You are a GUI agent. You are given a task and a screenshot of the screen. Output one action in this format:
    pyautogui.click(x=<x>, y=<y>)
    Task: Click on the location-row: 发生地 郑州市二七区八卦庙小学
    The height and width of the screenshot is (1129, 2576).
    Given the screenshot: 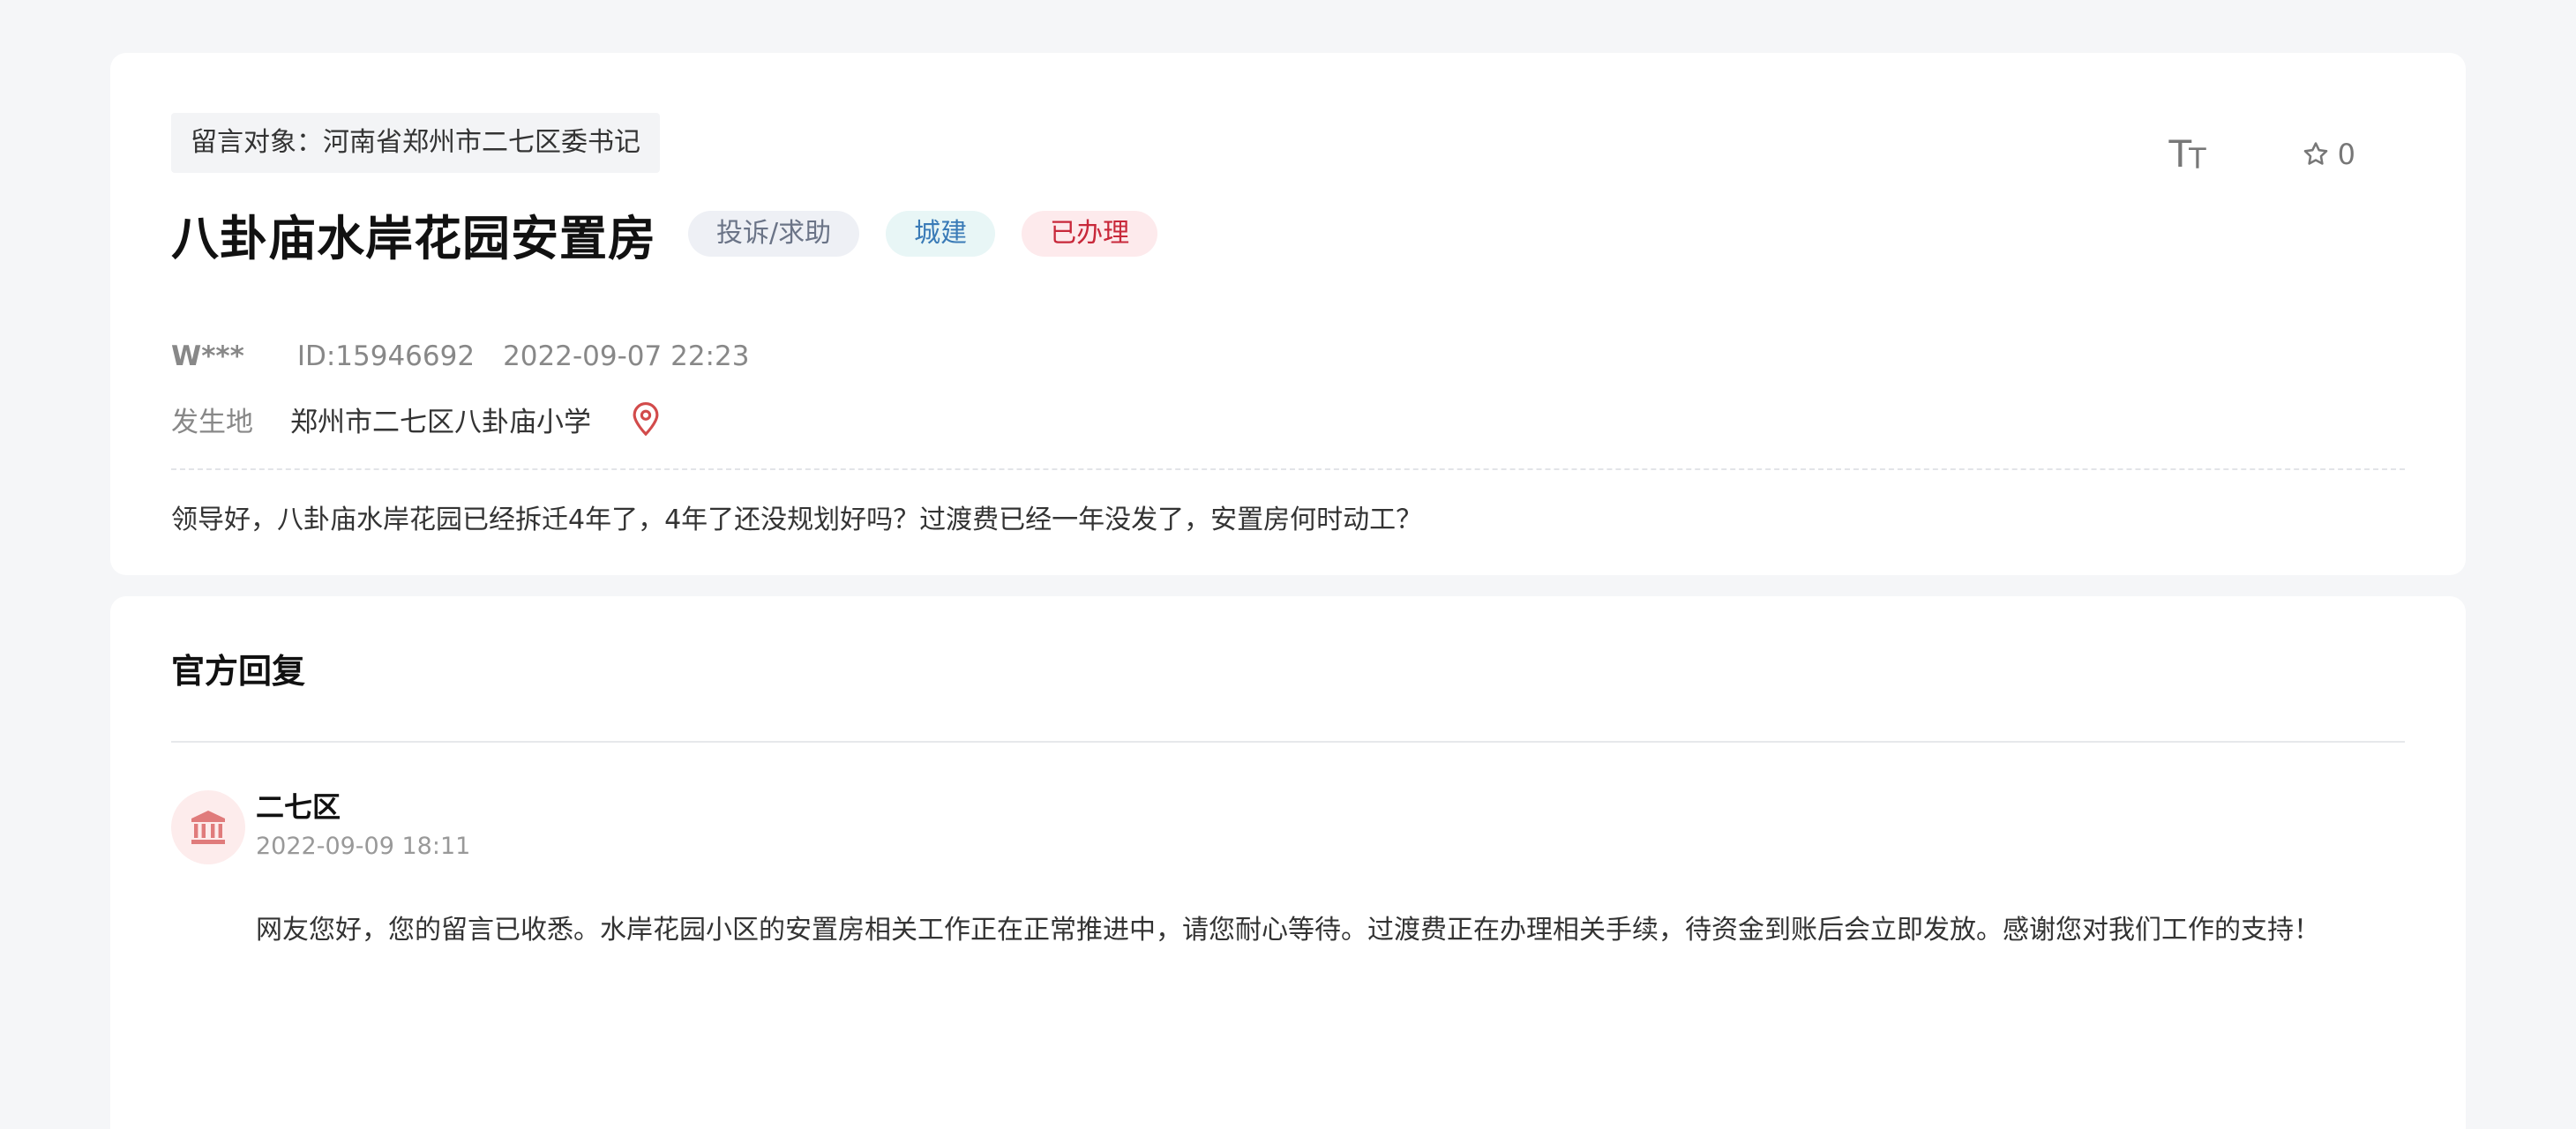 What is the action you would take?
    pyautogui.click(x=416, y=419)
    